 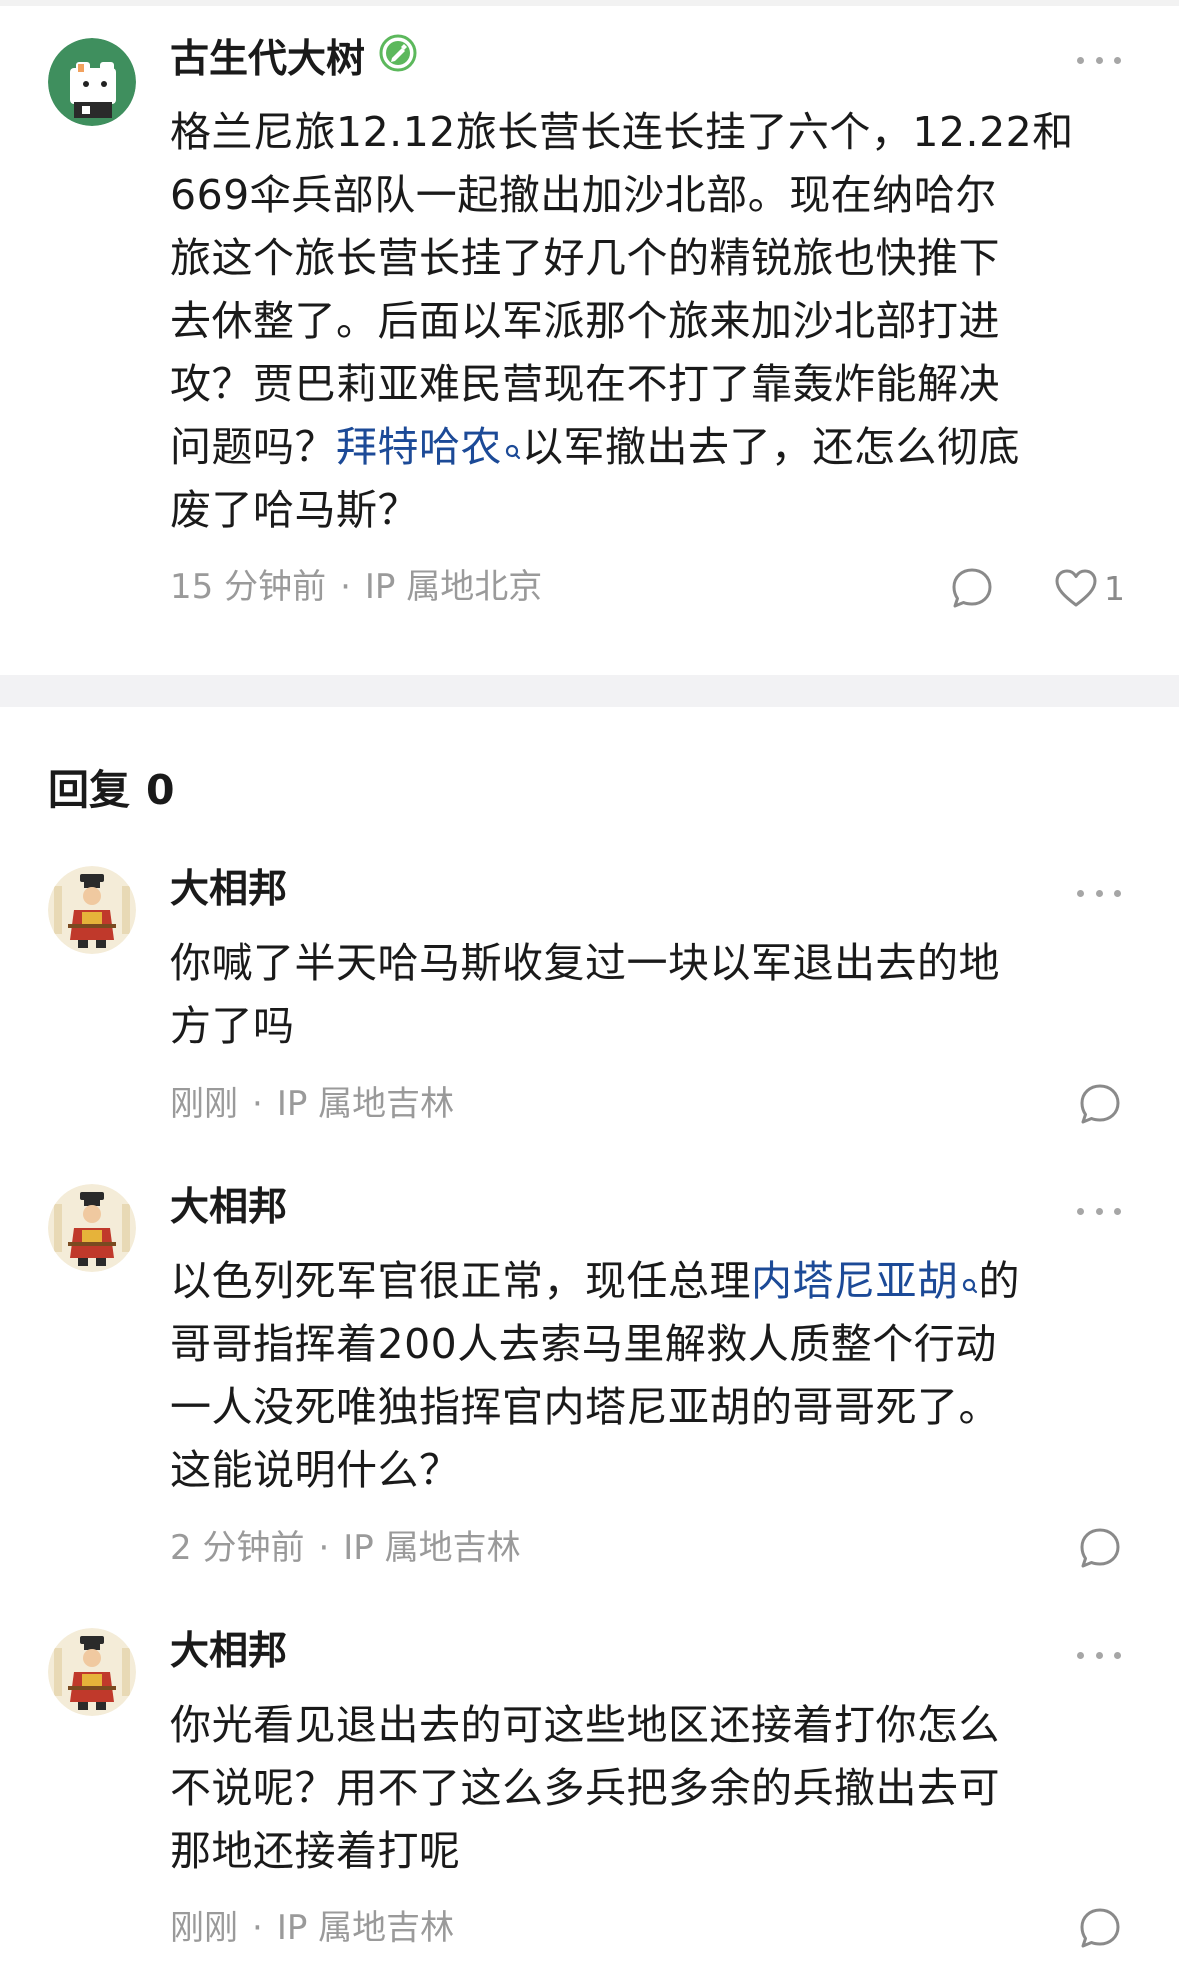 I want to click on reply-content: 你喊了半天哈马斯收复过一块以军退出去的地 方了吗, so click(x=650, y=995).